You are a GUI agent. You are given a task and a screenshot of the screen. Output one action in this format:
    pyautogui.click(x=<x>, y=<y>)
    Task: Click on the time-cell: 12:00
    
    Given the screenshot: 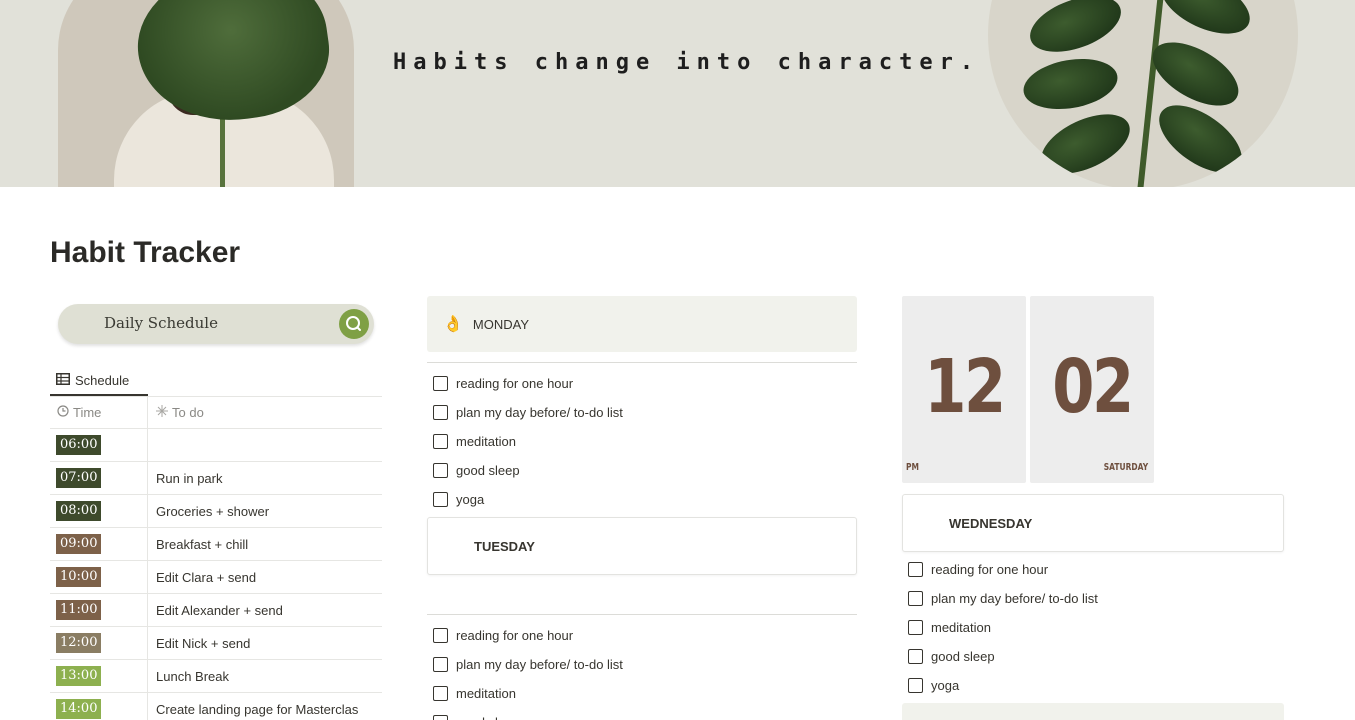 What is the action you would take?
    pyautogui.click(x=99, y=643)
    